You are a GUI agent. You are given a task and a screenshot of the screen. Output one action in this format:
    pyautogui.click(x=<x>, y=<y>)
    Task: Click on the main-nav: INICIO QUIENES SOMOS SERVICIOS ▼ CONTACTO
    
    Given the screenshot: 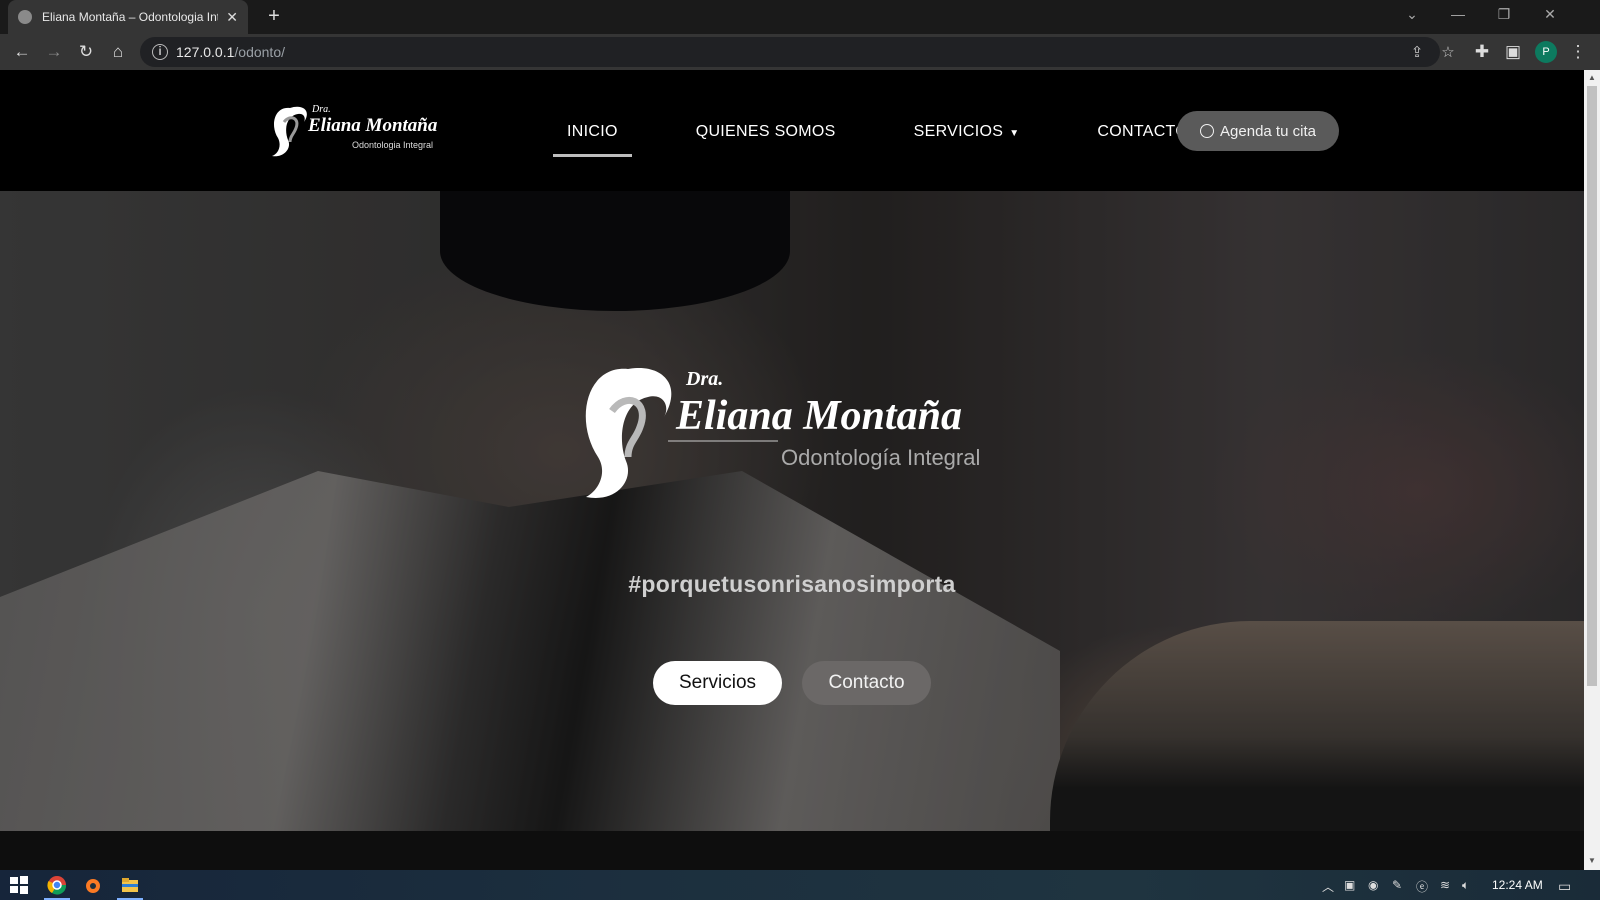 What is the action you would take?
    pyautogui.click(x=902, y=134)
    